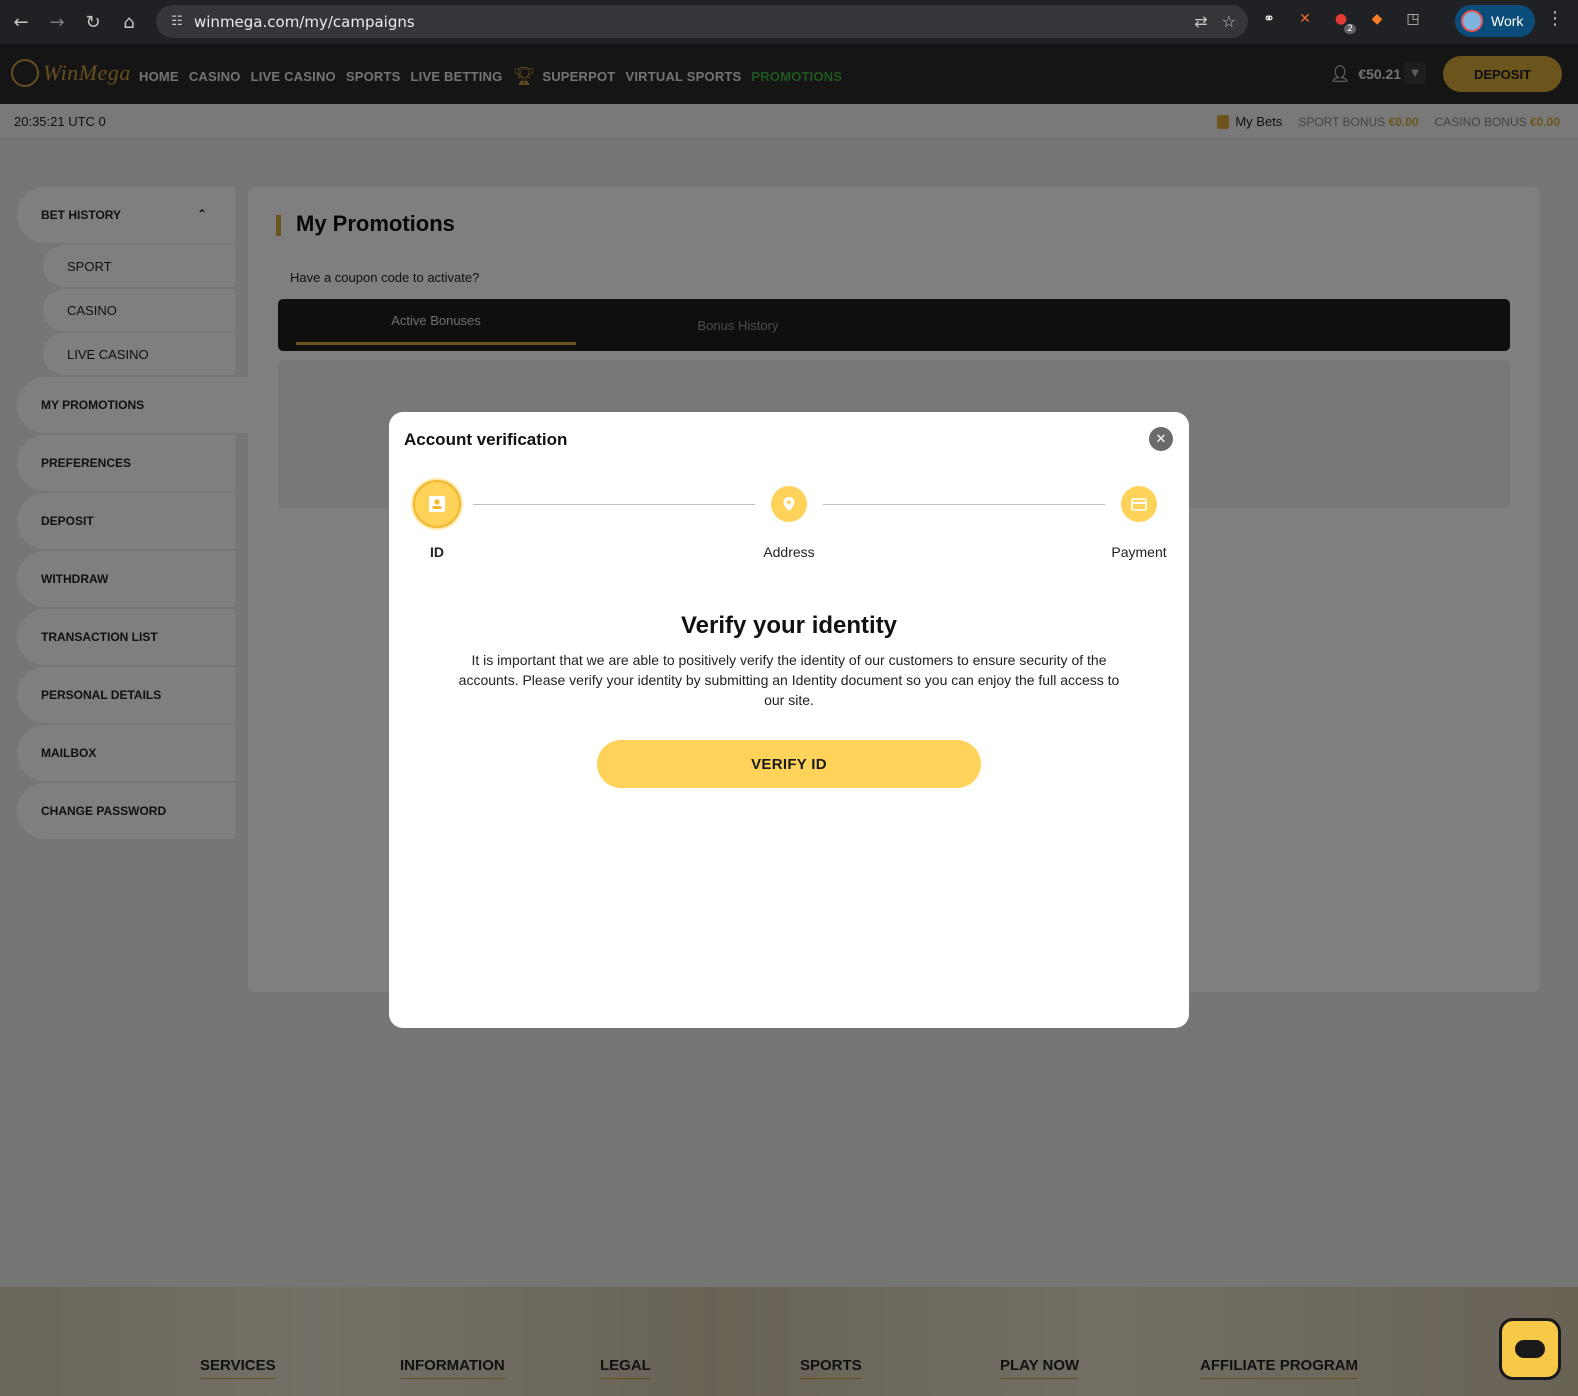  I want to click on extension-screenshot-icon: ✕, so click(1305, 19).